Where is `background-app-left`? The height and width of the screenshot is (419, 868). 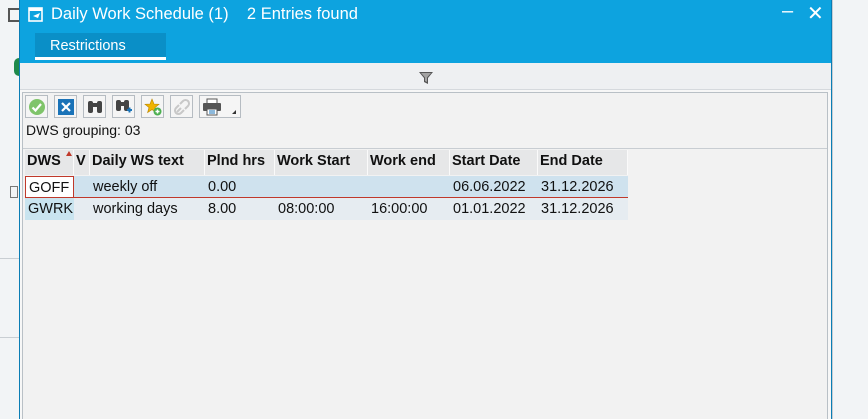
background-app-left is located at coordinates (12, 209).